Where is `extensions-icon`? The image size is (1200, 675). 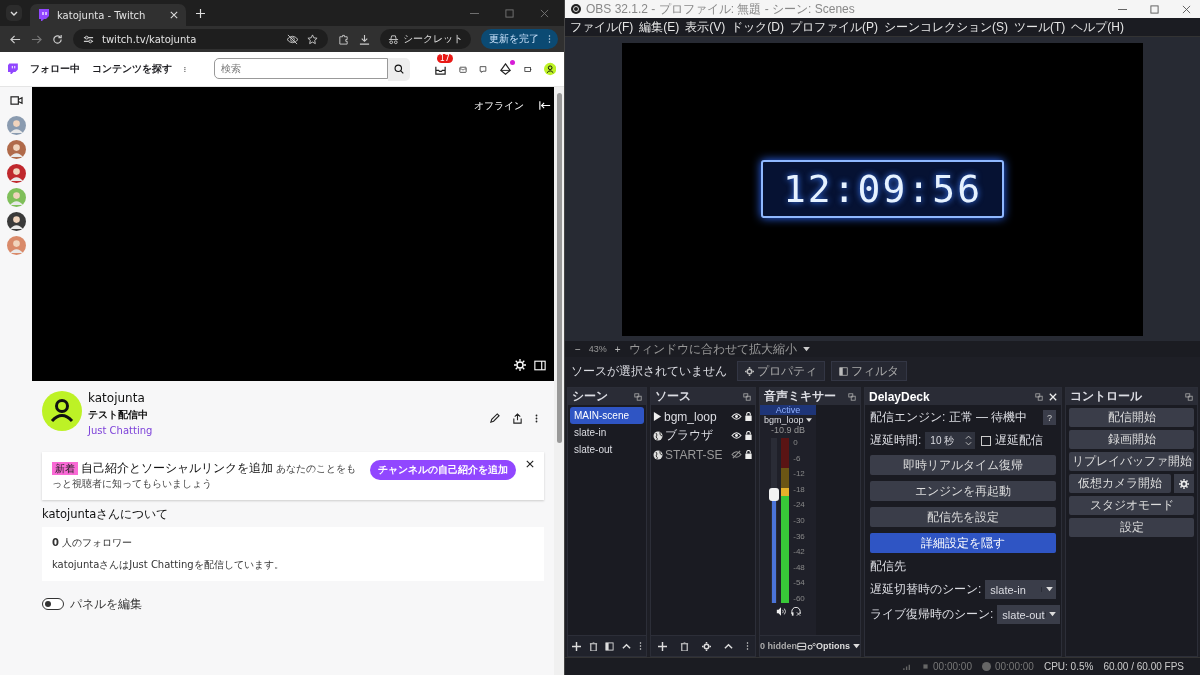 extensions-icon is located at coordinates (343, 39).